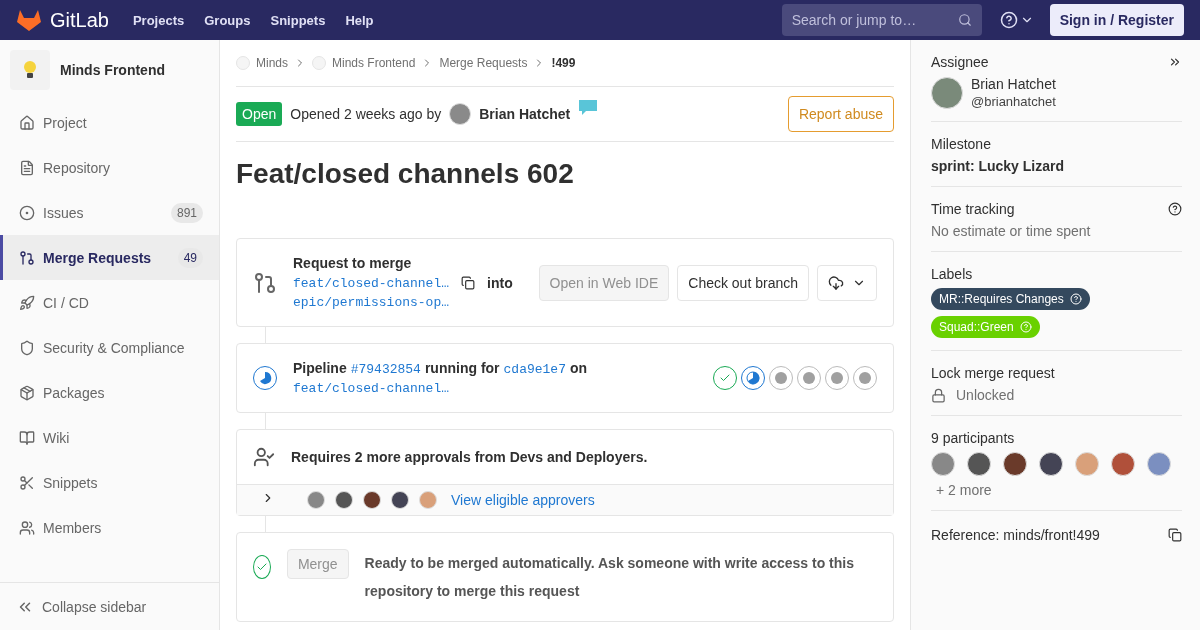  I want to click on sidebar-item: Project, so click(109, 122).